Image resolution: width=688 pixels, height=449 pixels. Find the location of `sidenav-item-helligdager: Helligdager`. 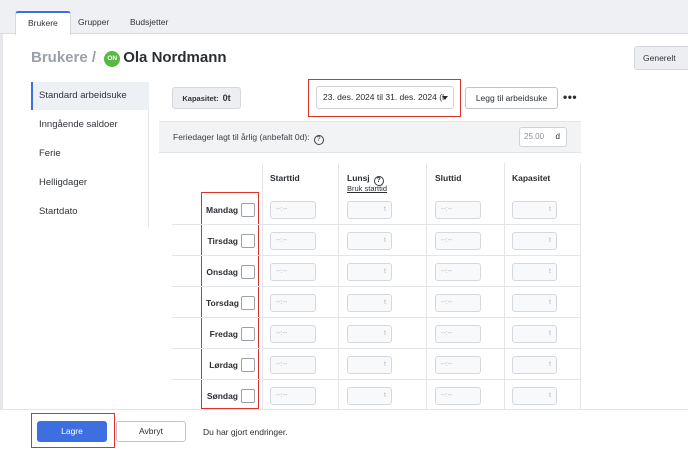

sidenav-item-helligdager: Helligdager is located at coordinates (90, 183).